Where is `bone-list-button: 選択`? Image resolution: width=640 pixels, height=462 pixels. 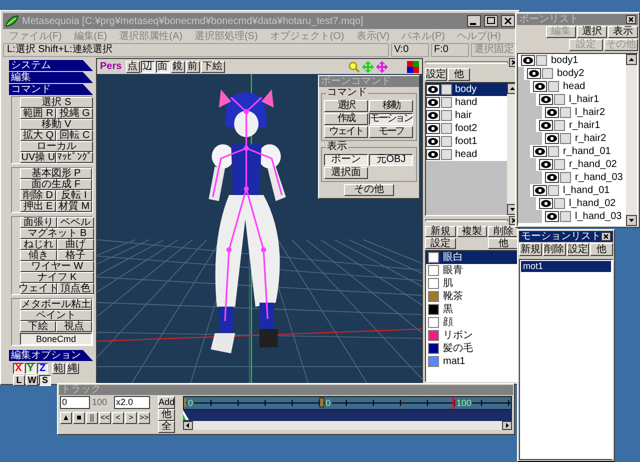 bone-list-button: 選択 is located at coordinates (592, 32).